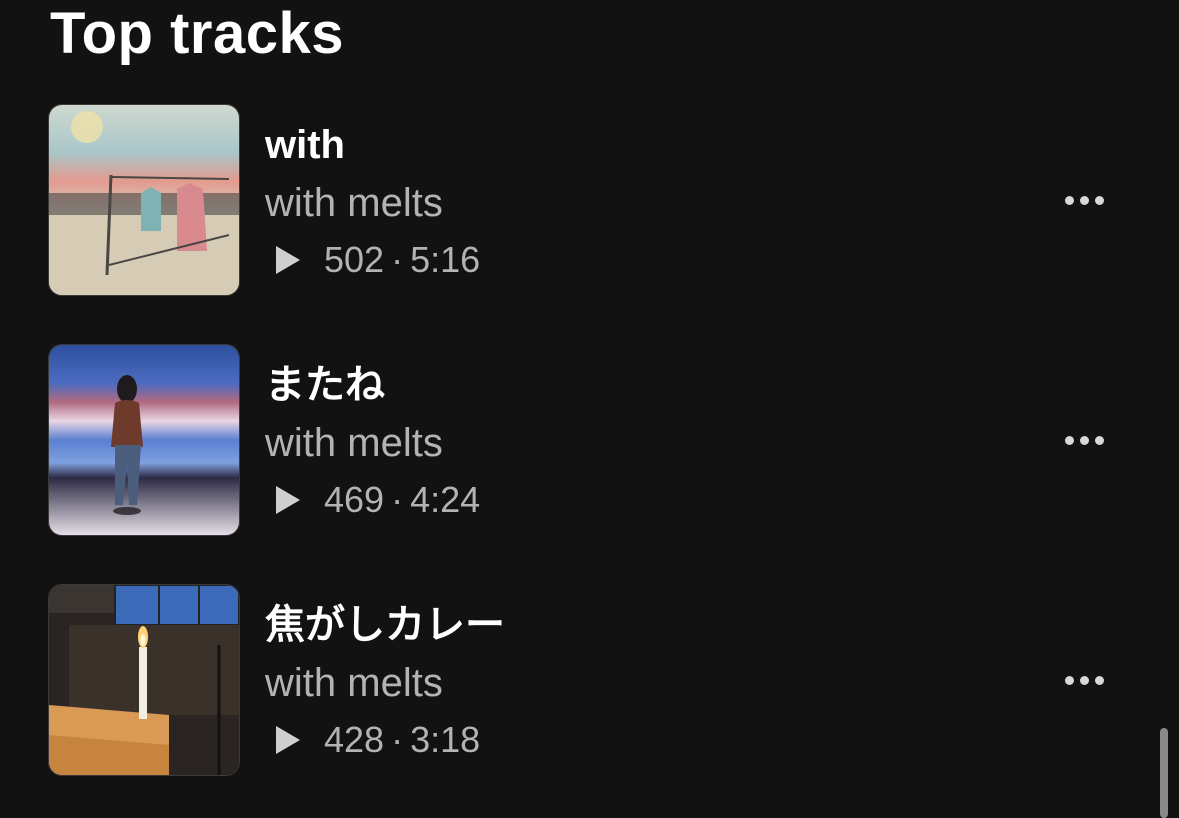 The width and height of the screenshot is (1179, 818). What do you see at coordinates (1164, 773) in the screenshot?
I see `scrollbar-thumb` at bounding box center [1164, 773].